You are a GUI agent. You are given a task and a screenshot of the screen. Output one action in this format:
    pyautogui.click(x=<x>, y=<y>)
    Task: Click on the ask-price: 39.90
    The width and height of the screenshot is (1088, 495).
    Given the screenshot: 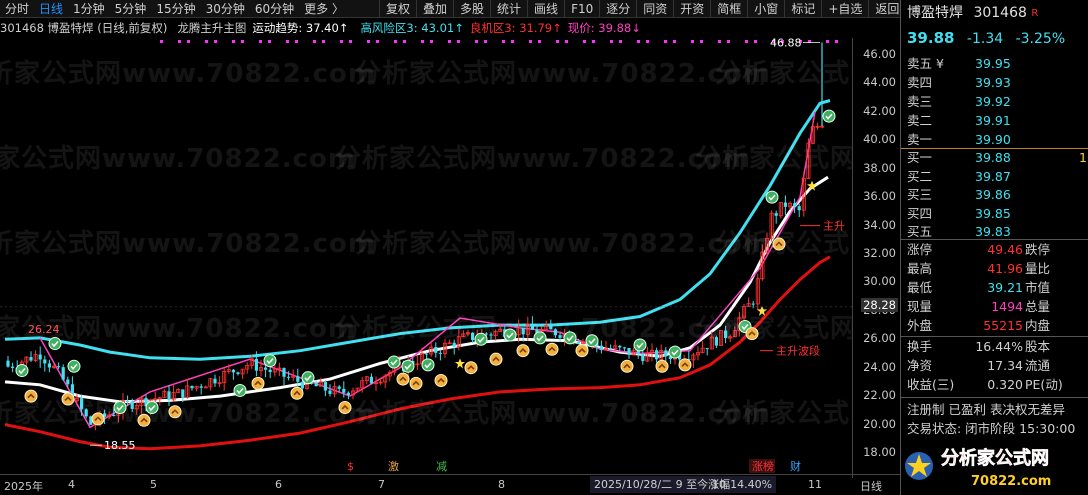 What is the action you would take?
    pyautogui.click(x=993, y=139)
    